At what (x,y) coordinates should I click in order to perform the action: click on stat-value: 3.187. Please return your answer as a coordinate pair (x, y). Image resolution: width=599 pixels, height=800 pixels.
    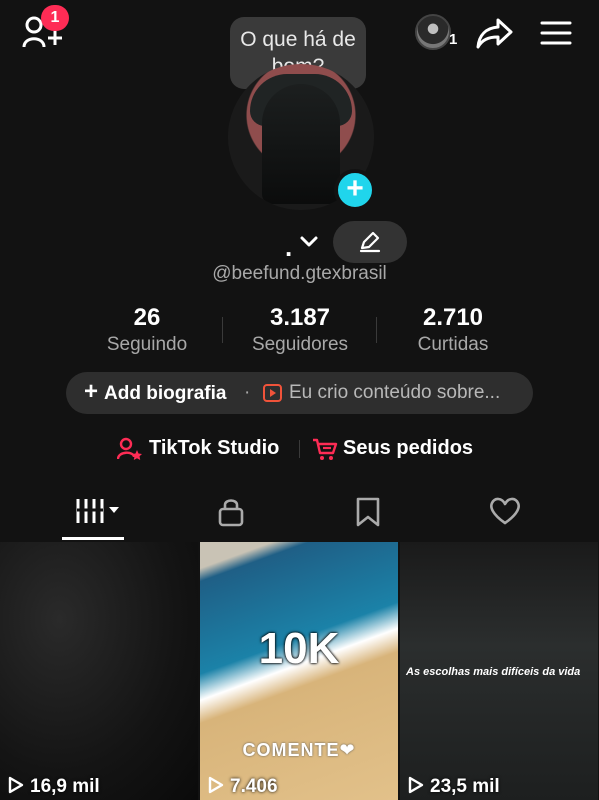
    Looking at the image, I should click on (300, 317).